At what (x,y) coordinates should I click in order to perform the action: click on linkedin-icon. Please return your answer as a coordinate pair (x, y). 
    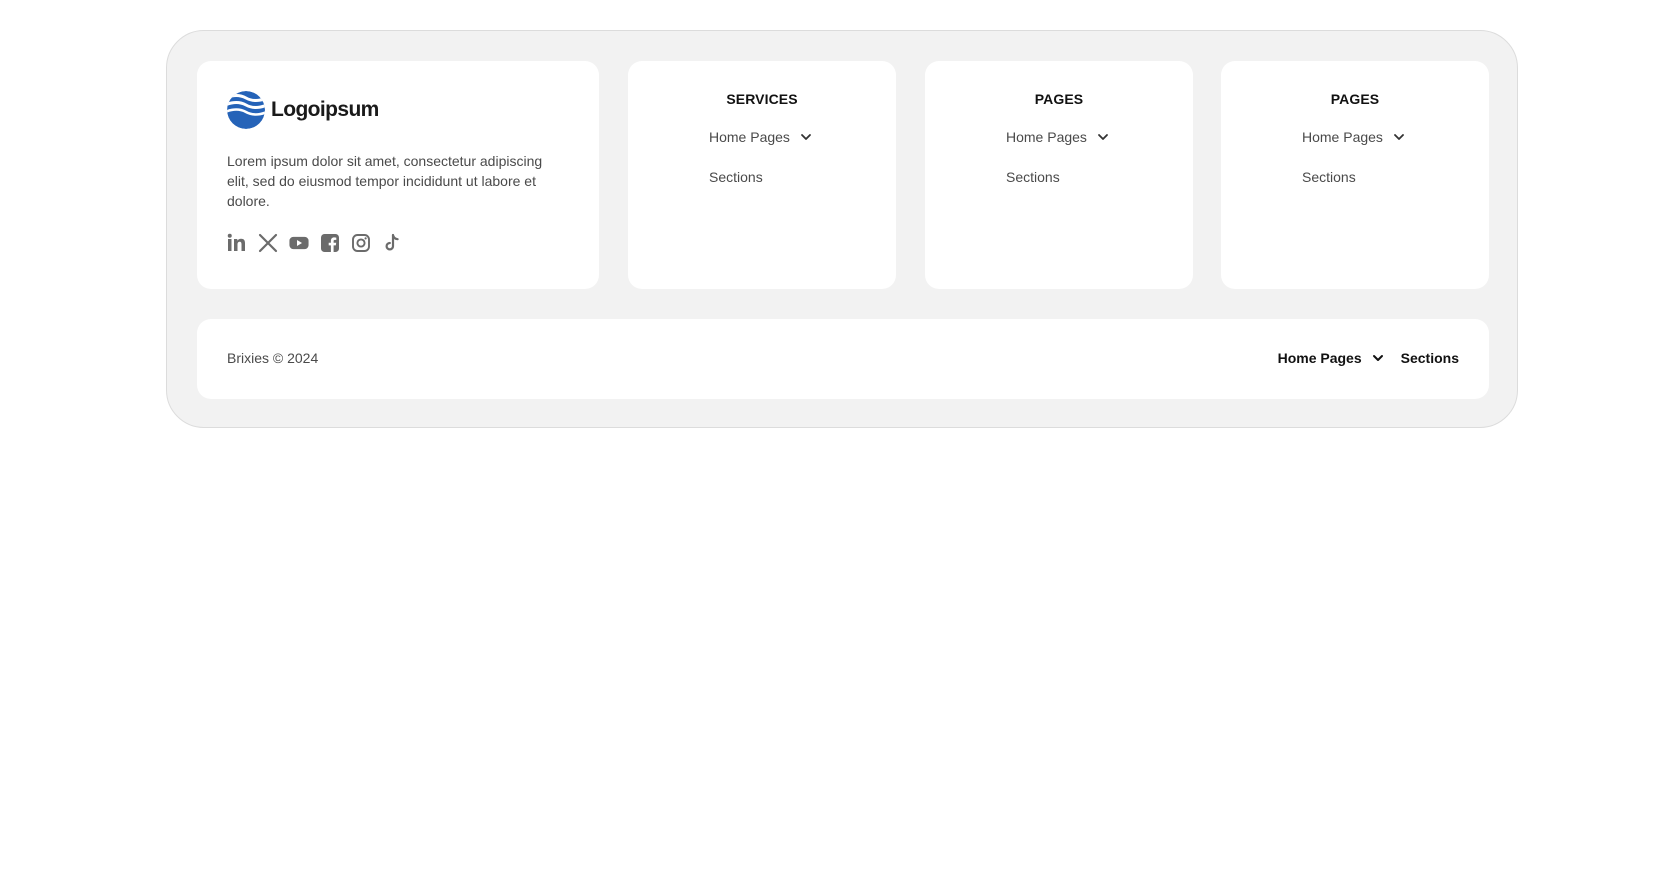
    Looking at the image, I should click on (237, 243).